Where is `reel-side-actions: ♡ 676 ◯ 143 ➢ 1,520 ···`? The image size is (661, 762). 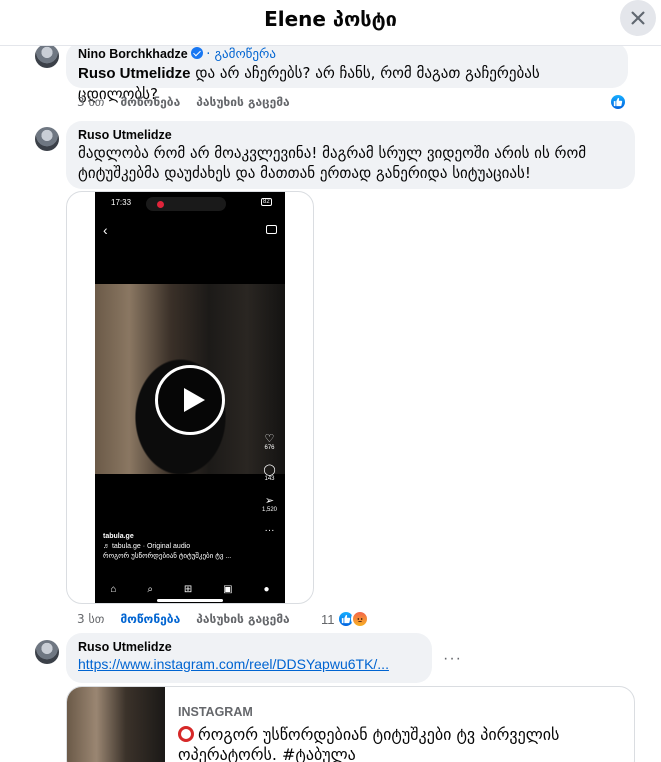
reel-side-actions: ♡ 676 ◯ 143 ➢ 1,520 ··· is located at coordinates (269, 490).